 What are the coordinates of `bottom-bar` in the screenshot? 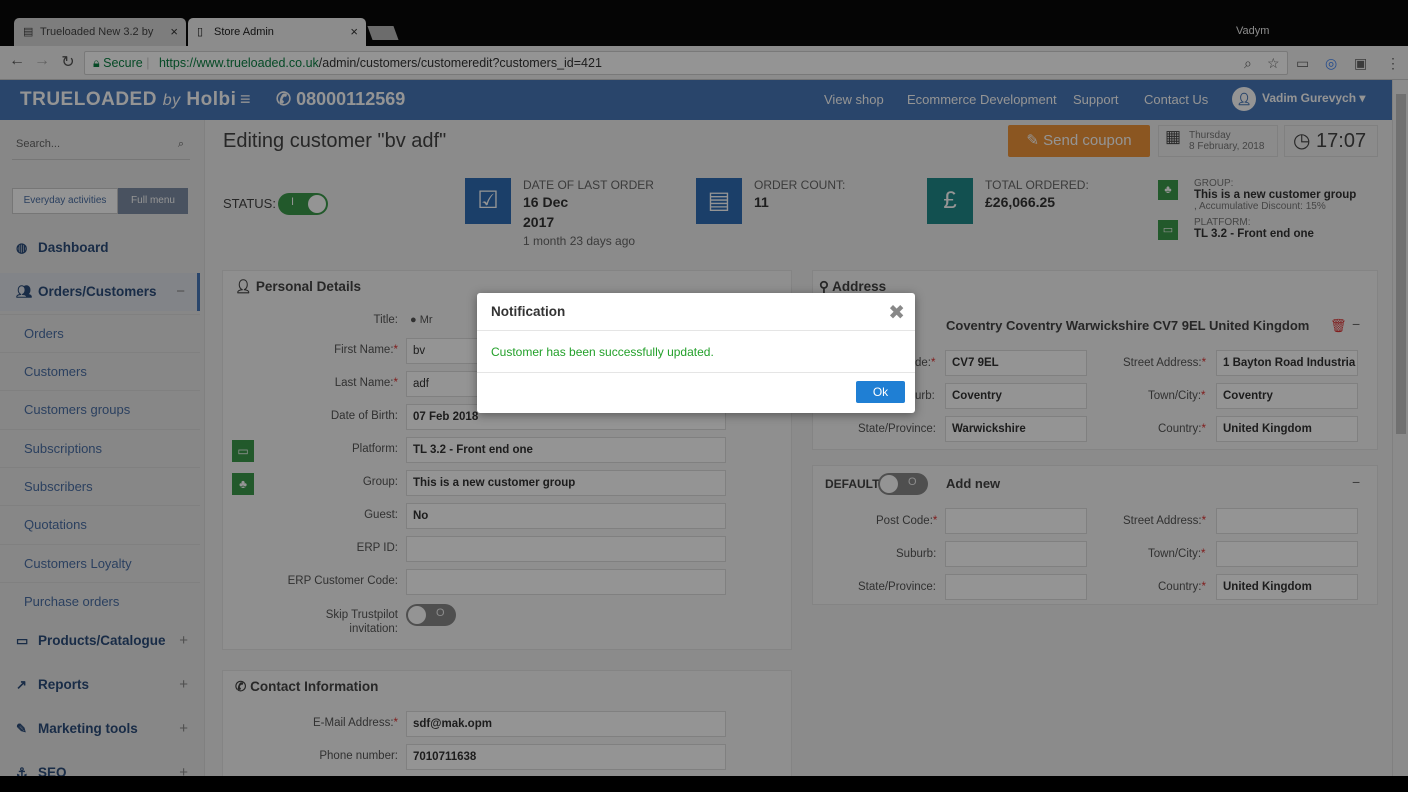 It's located at (704, 784).